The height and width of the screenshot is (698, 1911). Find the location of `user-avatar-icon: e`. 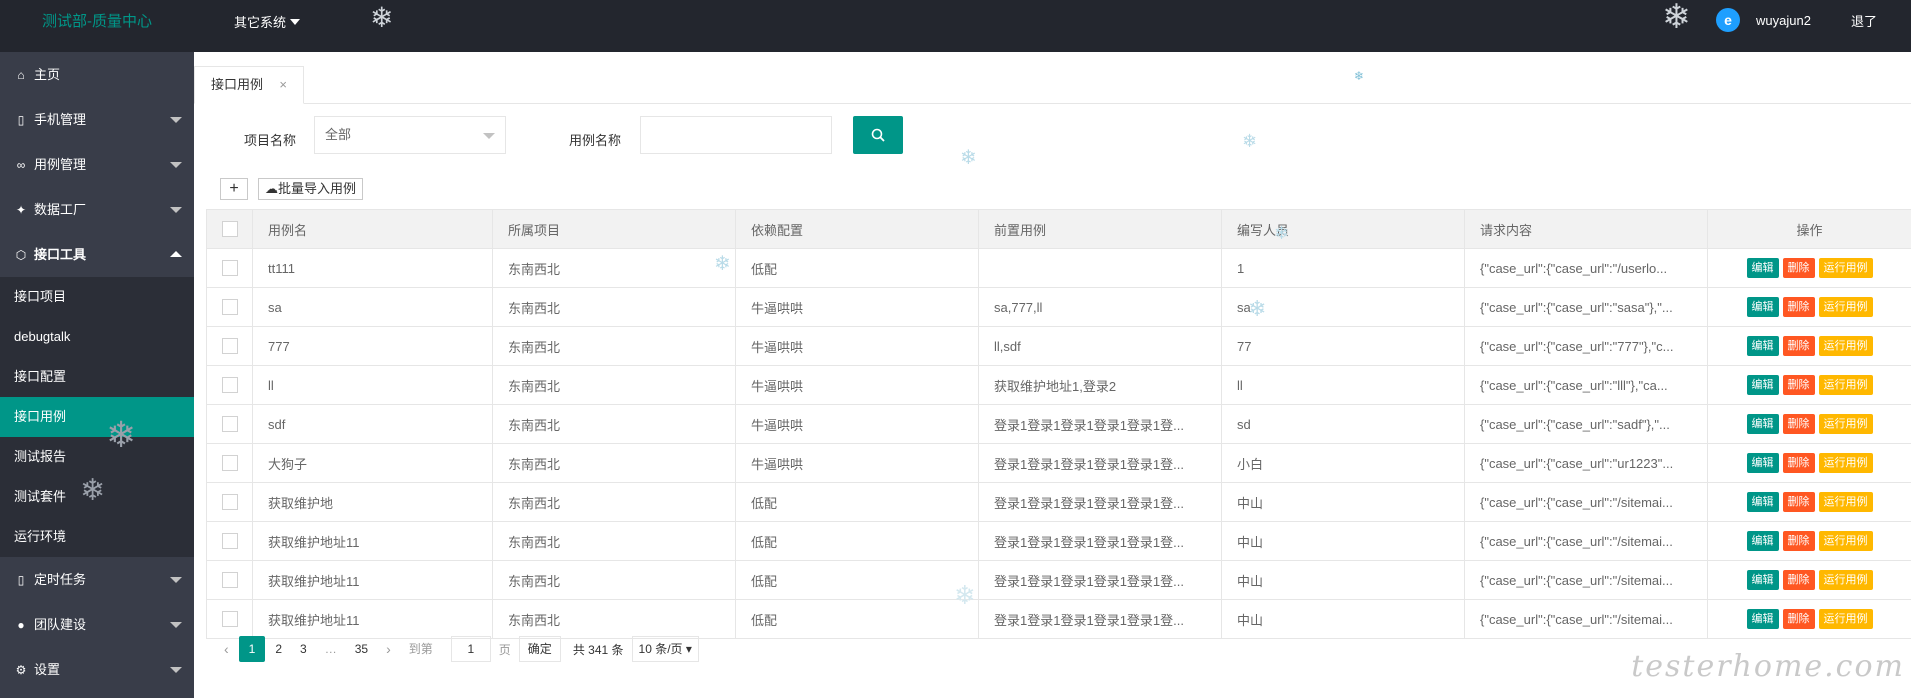

user-avatar-icon: e is located at coordinates (1728, 20).